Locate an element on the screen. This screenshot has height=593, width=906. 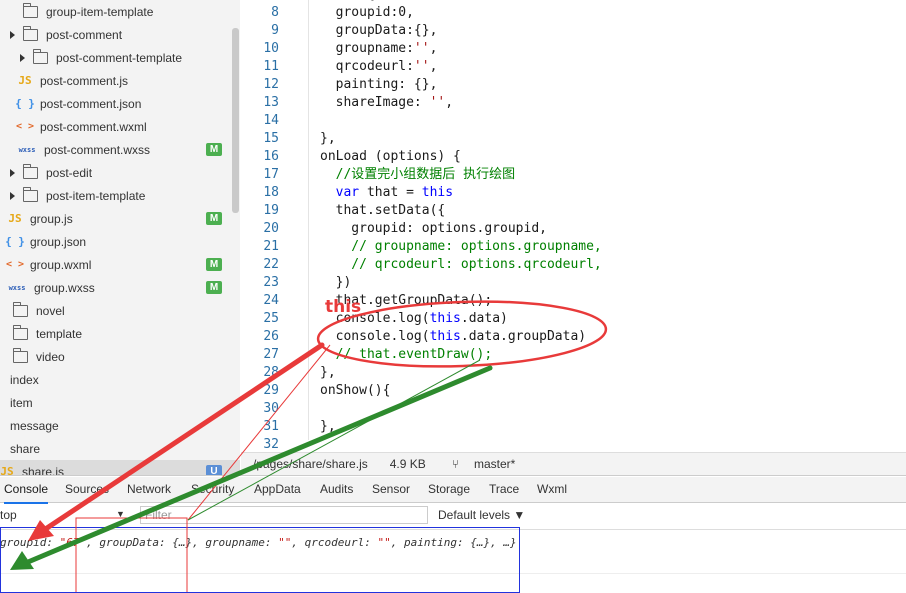
line-number: 22 is located at coordinates (271, 264).